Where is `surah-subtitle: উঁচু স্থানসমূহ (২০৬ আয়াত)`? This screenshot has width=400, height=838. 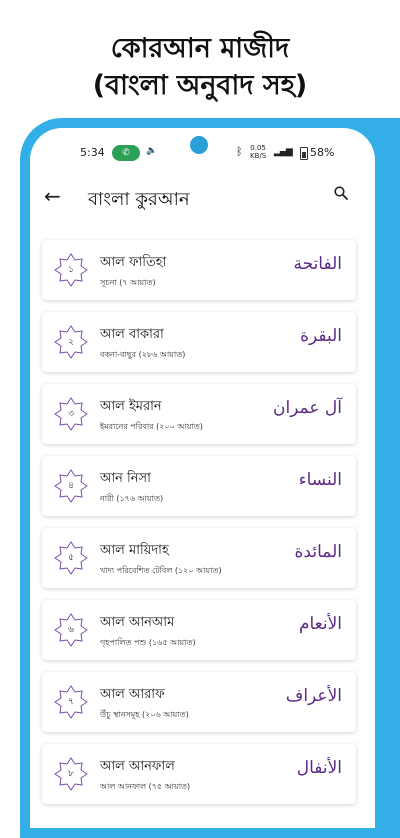
surah-subtitle: উঁচু স্থানসমূহ (২০৬ আয়াত) is located at coordinates (144, 714).